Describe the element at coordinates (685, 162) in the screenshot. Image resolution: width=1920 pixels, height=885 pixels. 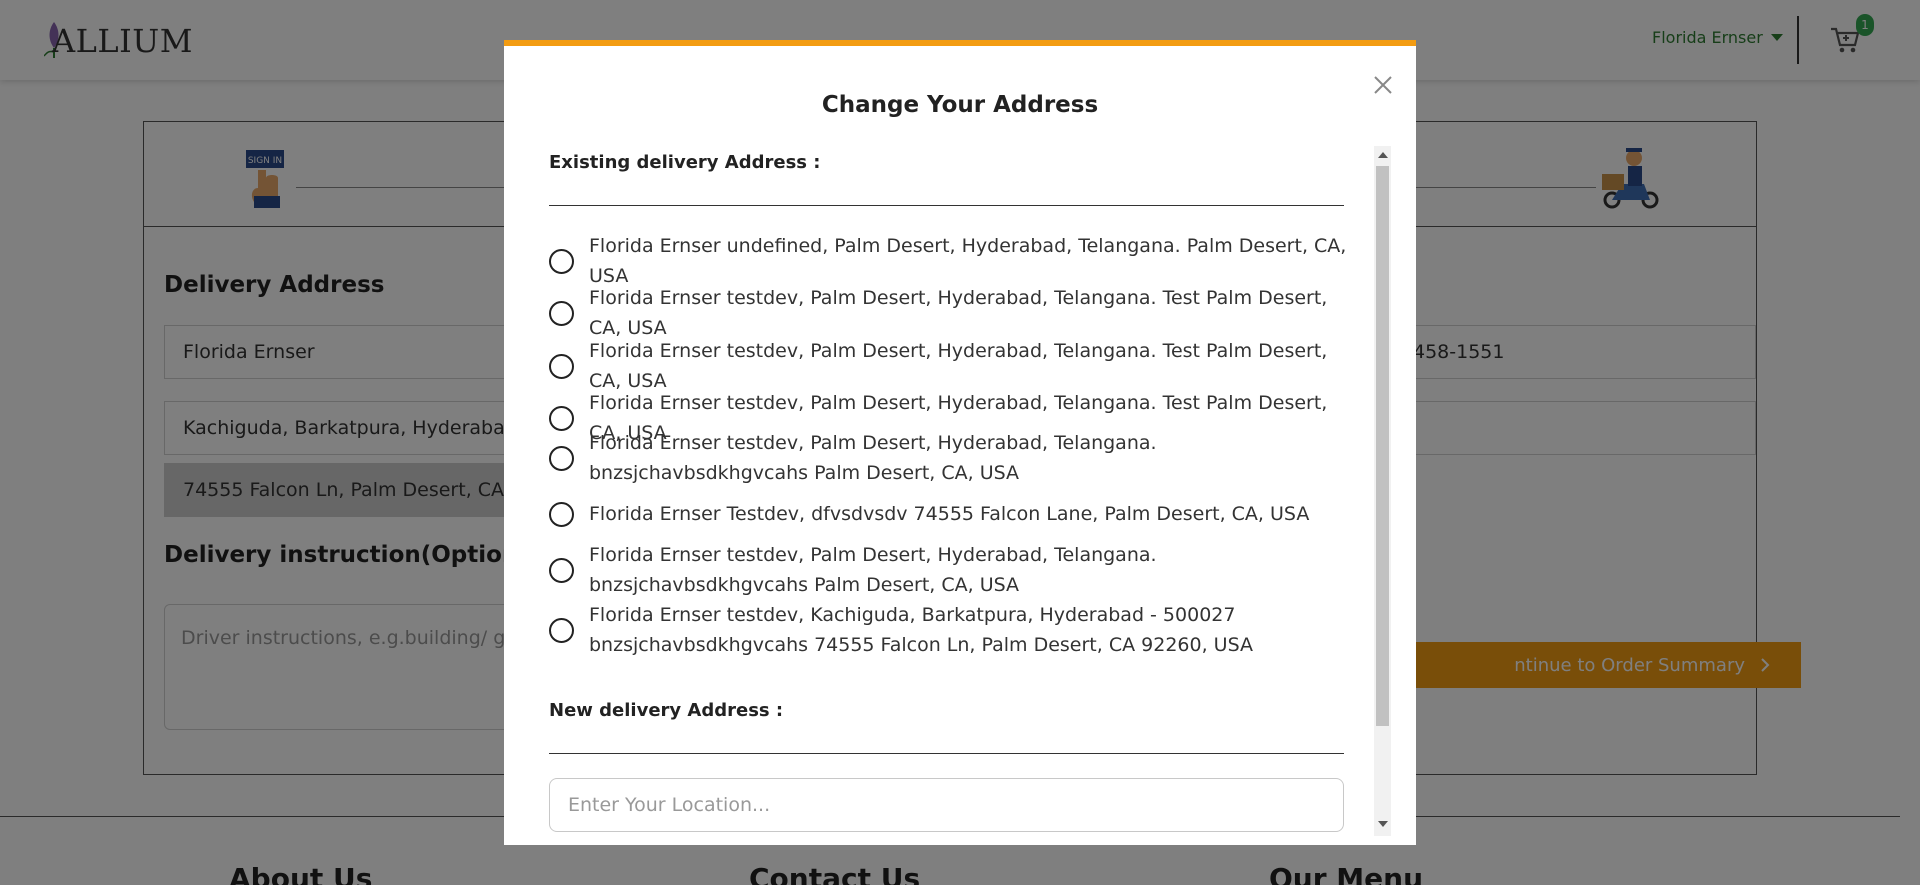
I see `existing-address-heading: Existing delivery Address :` at that location.